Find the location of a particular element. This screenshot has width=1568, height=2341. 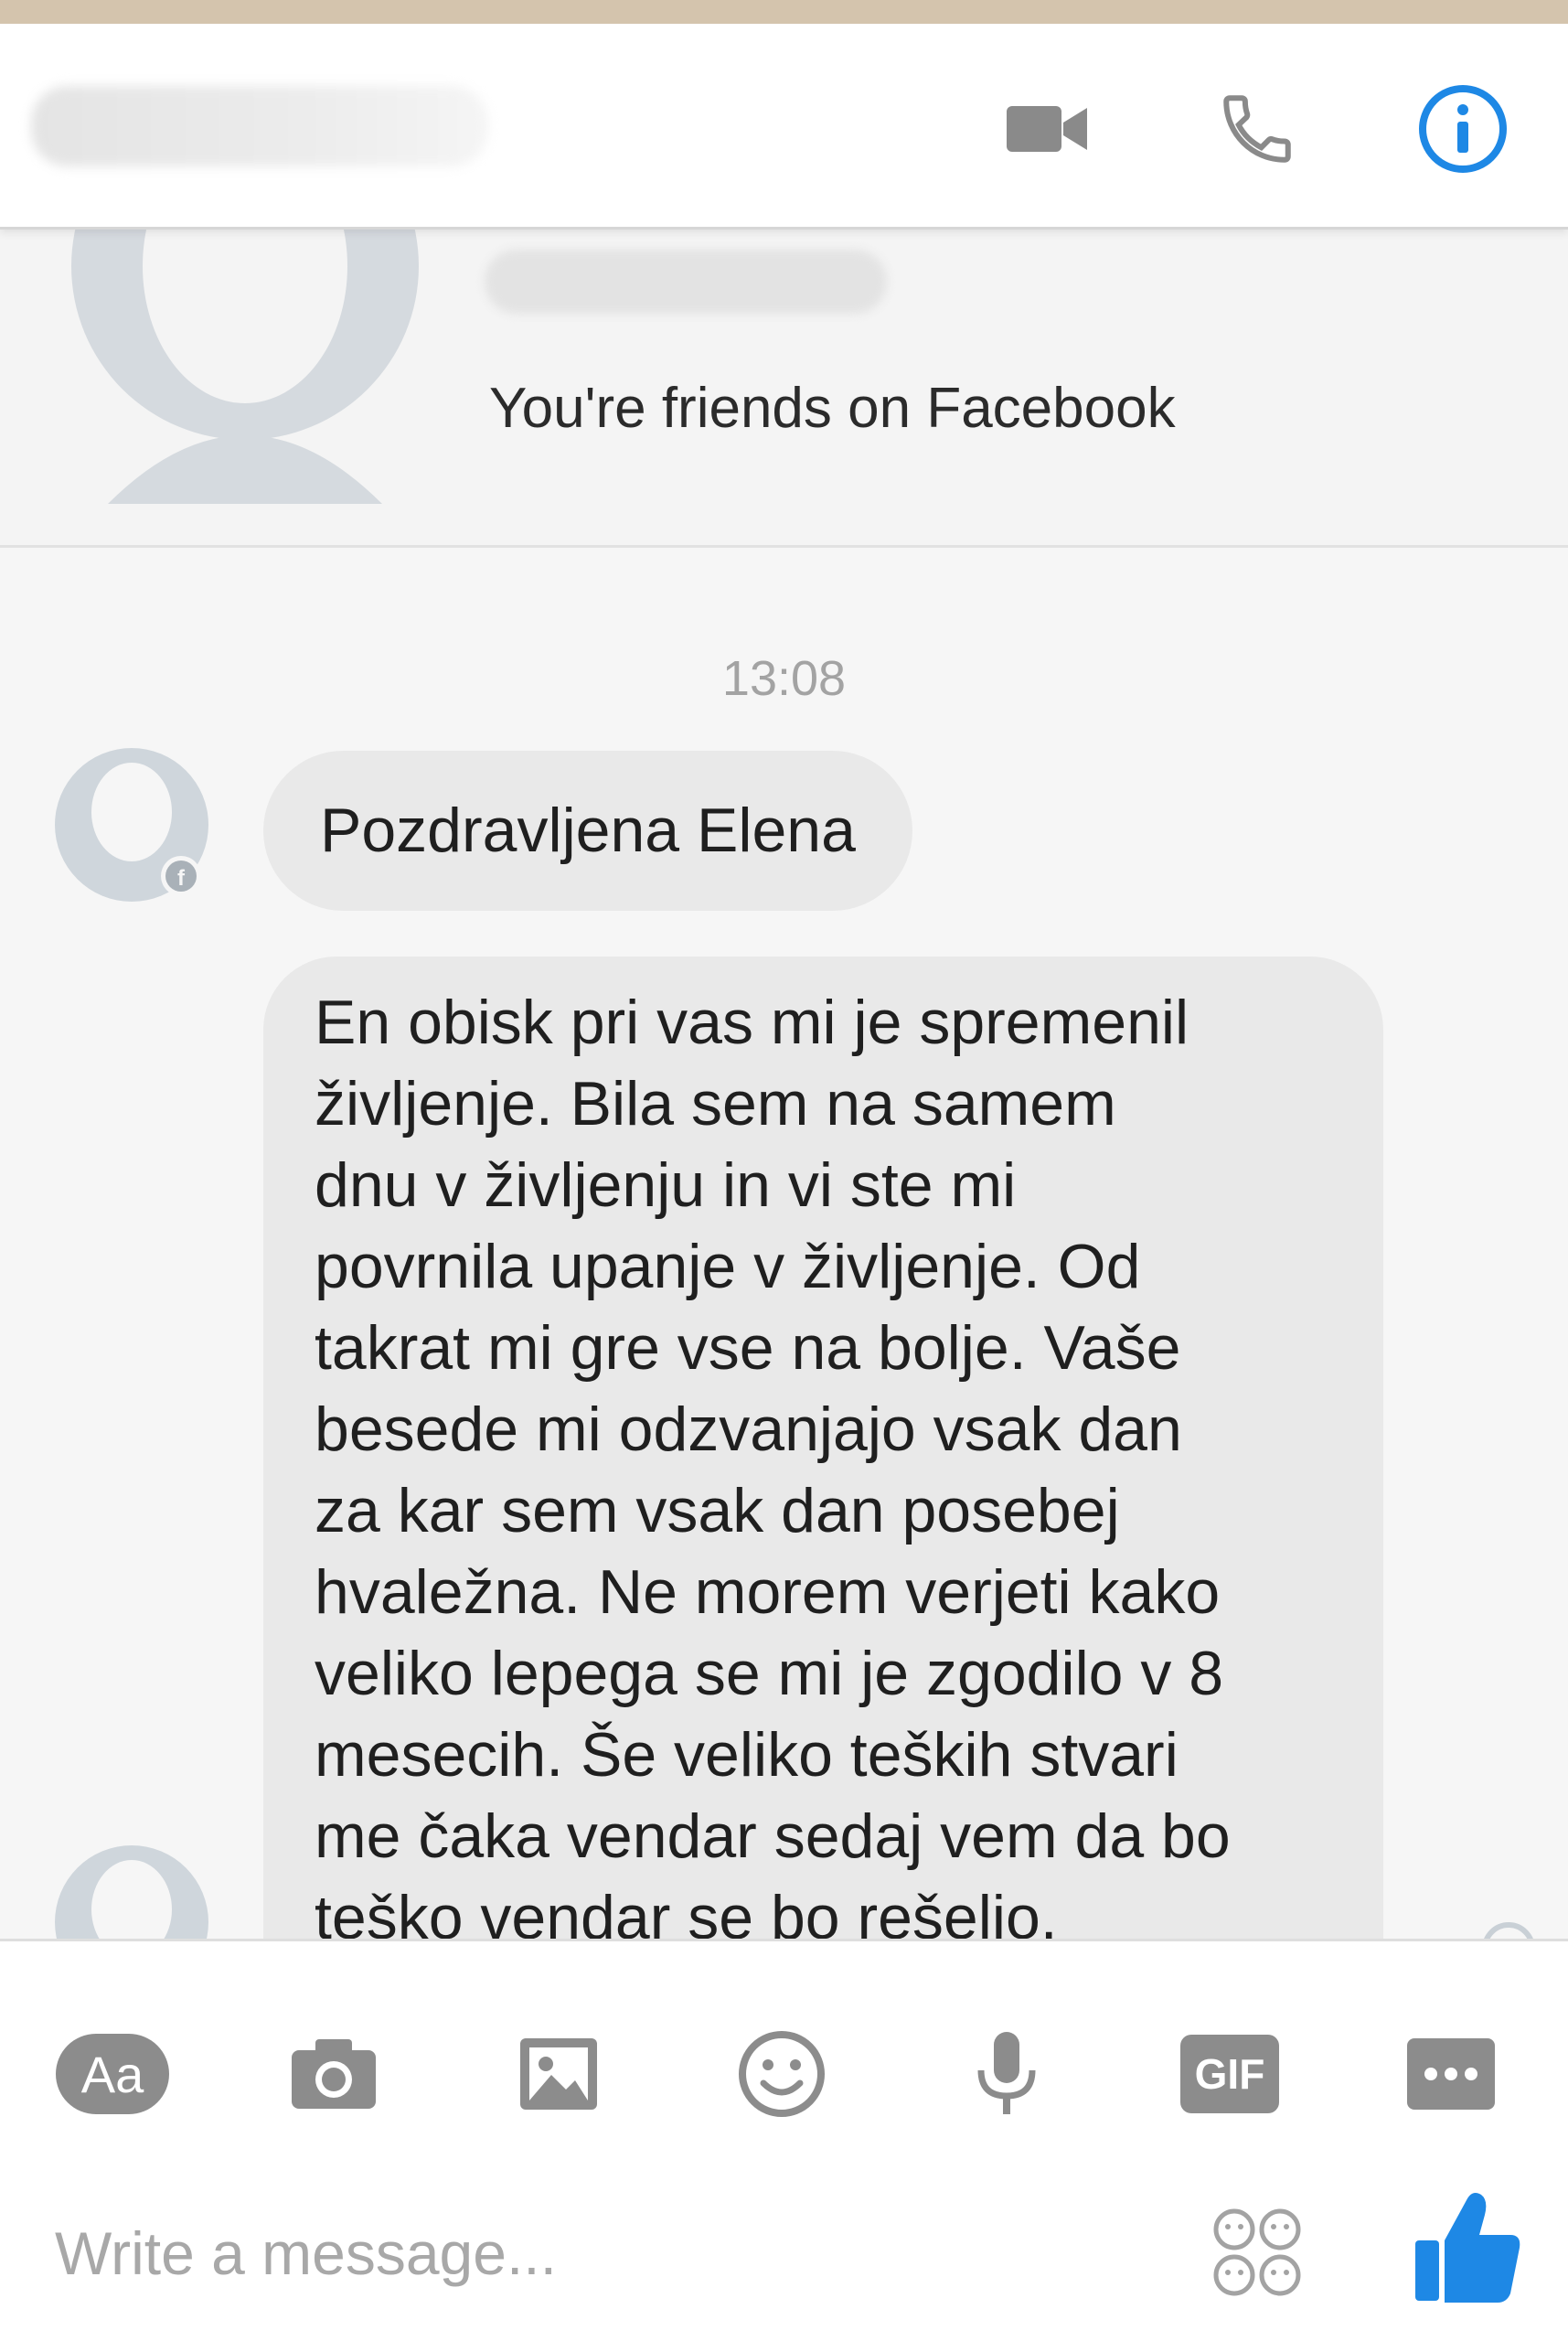

image-icon is located at coordinates (558, 2074).